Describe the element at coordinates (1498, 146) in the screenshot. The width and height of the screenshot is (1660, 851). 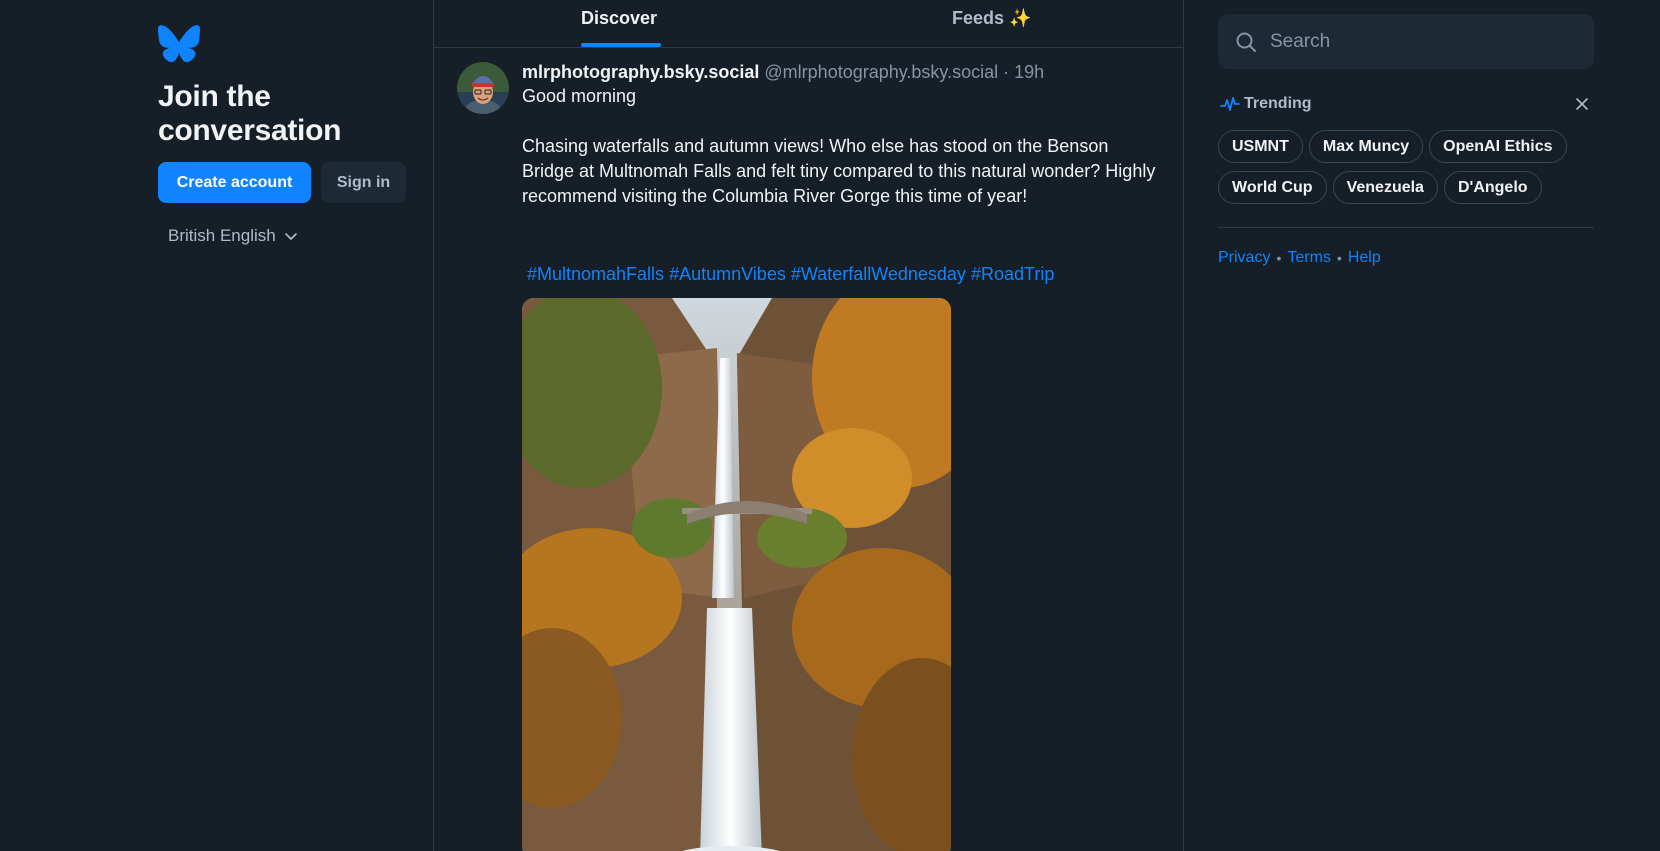
I see `trending-topic-chip: OpenAI Ethics` at that location.